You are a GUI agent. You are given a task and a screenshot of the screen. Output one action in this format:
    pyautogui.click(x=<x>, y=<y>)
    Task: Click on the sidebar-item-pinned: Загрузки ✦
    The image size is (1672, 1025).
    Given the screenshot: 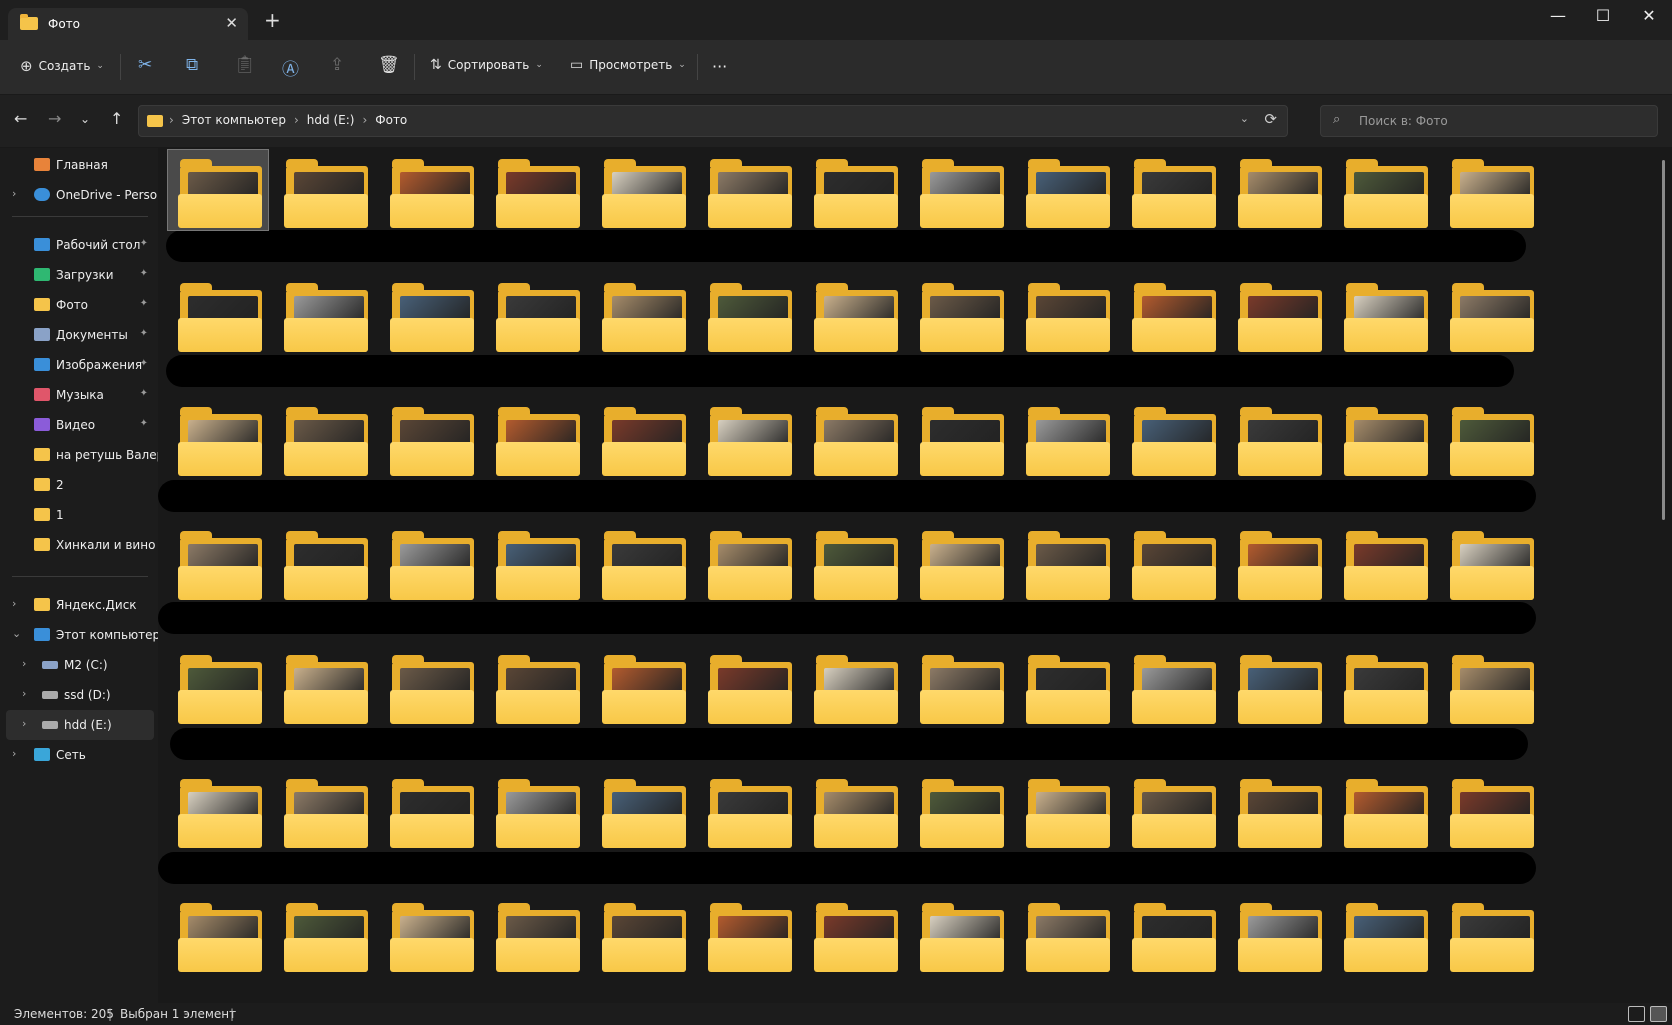 What is the action you would take?
    pyautogui.click(x=79, y=275)
    